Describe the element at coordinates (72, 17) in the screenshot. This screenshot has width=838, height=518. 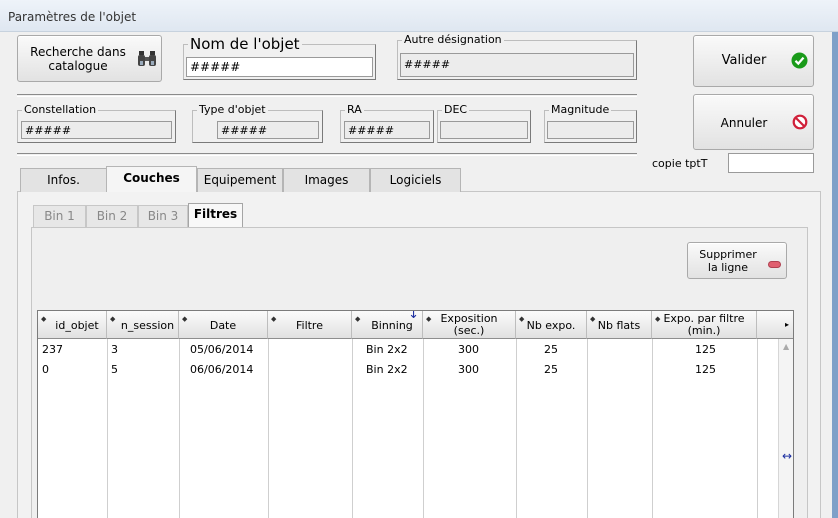
I see `window-title: Paramètres de l'objet` at that location.